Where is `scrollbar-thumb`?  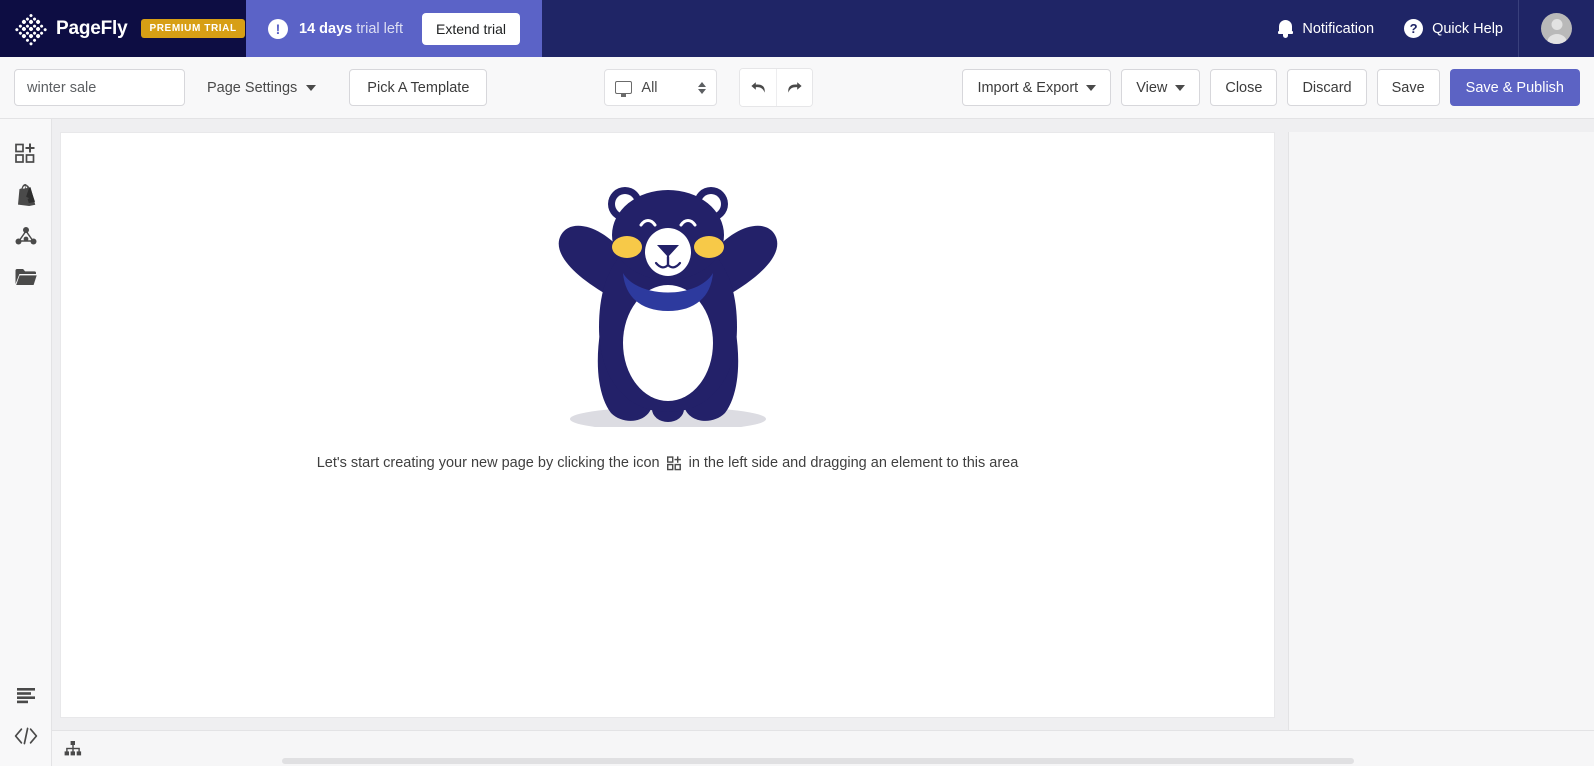 scrollbar-thumb is located at coordinates (818, 761).